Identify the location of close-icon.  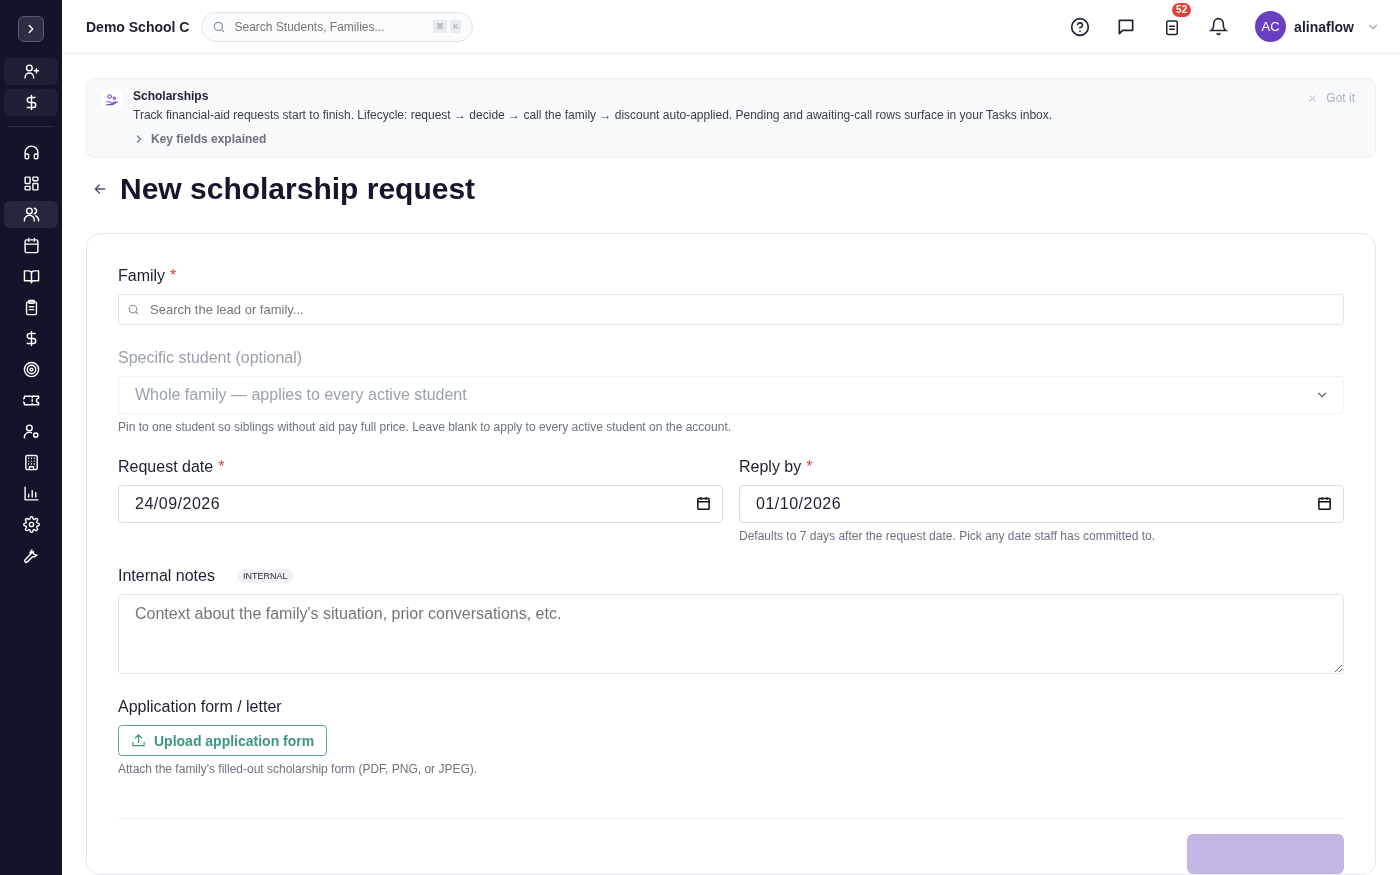
(1313, 98).